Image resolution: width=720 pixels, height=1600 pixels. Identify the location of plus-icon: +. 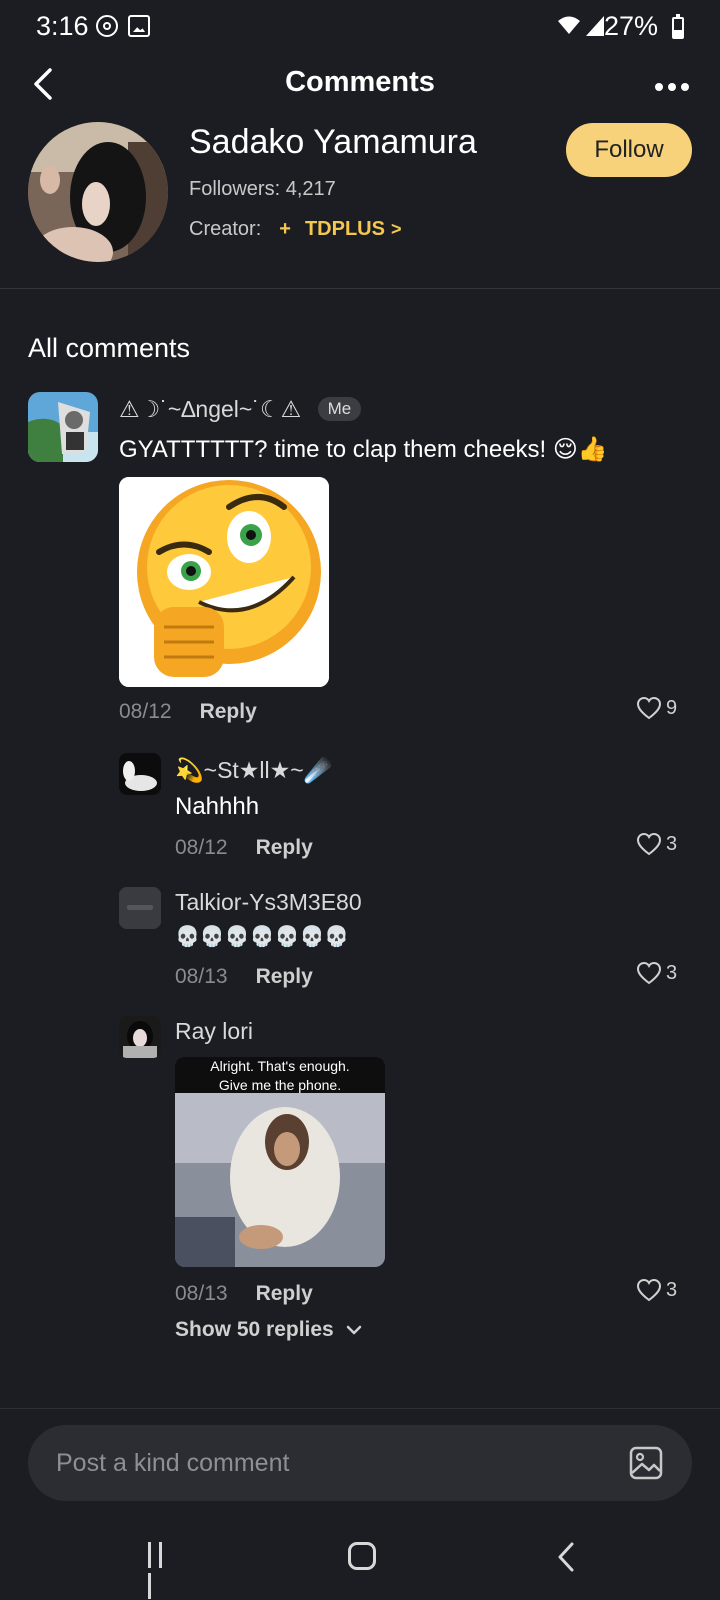
(285, 229).